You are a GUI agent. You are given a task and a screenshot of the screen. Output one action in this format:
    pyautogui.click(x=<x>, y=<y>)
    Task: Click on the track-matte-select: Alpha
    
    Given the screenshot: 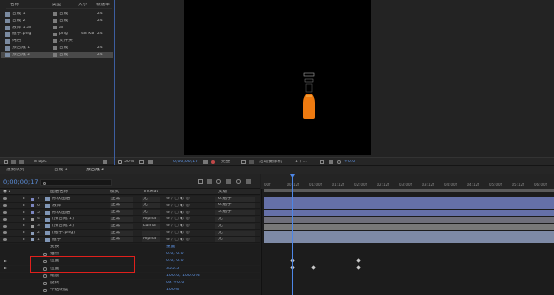 What is the action you would take?
    pyautogui.click(x=151, y=220)
    